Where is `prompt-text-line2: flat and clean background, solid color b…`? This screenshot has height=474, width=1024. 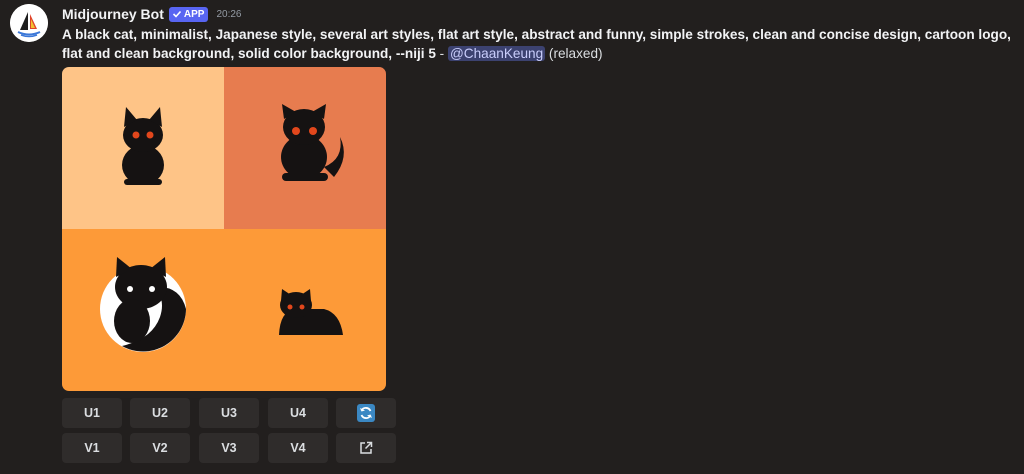 prompt-text-line2: flat and clean background, solid color b… is located at coordinates (249, 53).